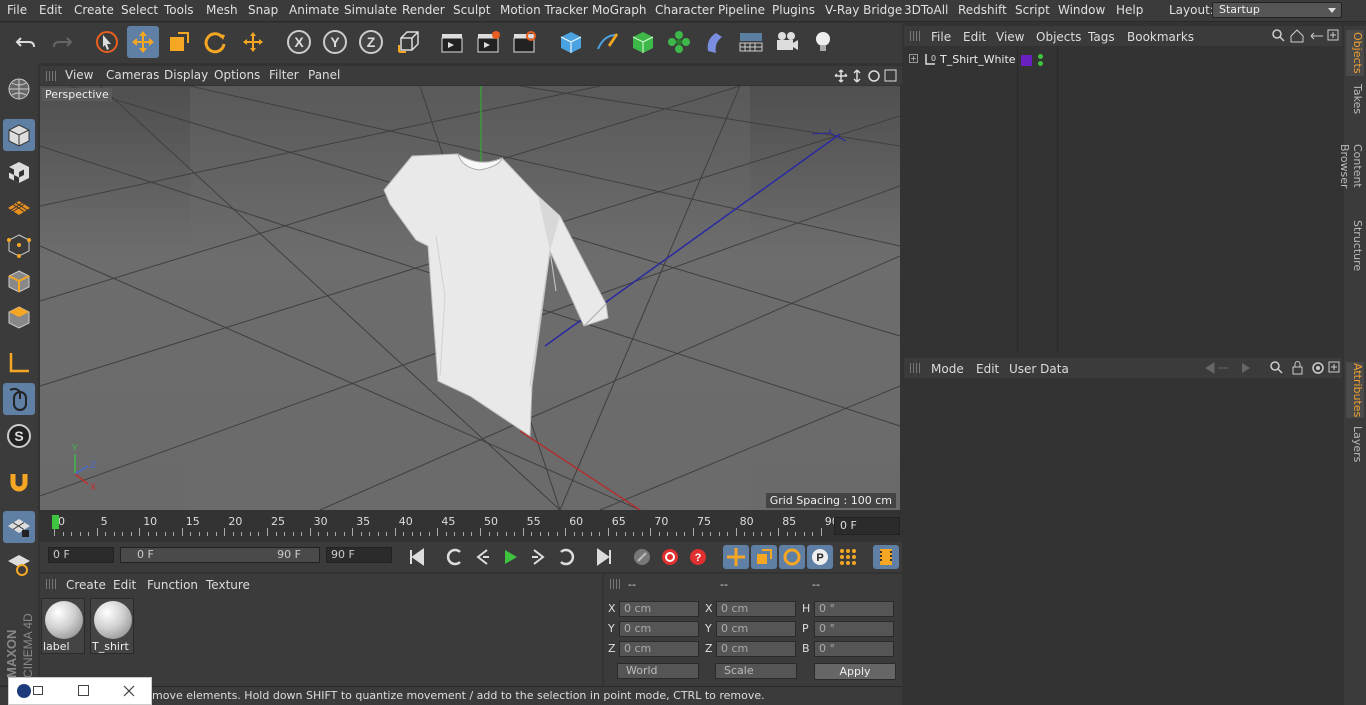  I want to click on menu-motion-tracker: Motion Tracker, so click(544, 10).